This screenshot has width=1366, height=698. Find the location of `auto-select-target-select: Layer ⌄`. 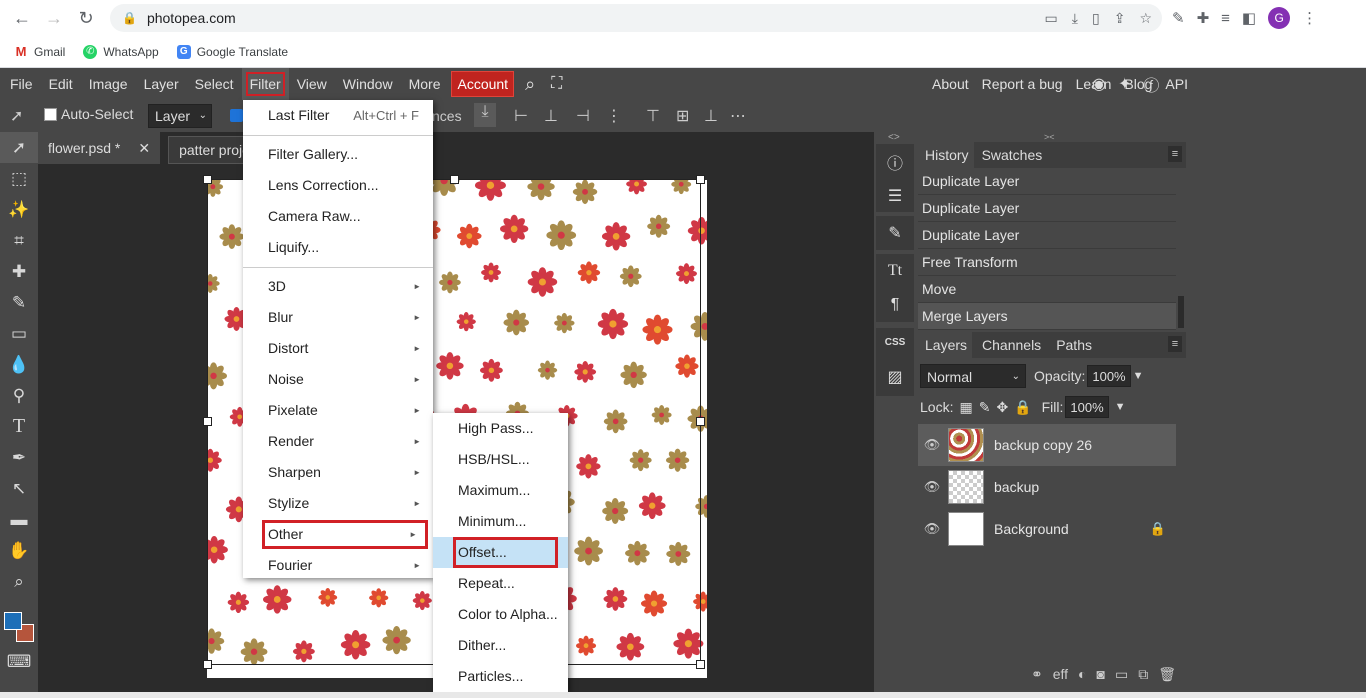

auto-select-target-select: Layer ⌄ is located at coordinates (180, 116).